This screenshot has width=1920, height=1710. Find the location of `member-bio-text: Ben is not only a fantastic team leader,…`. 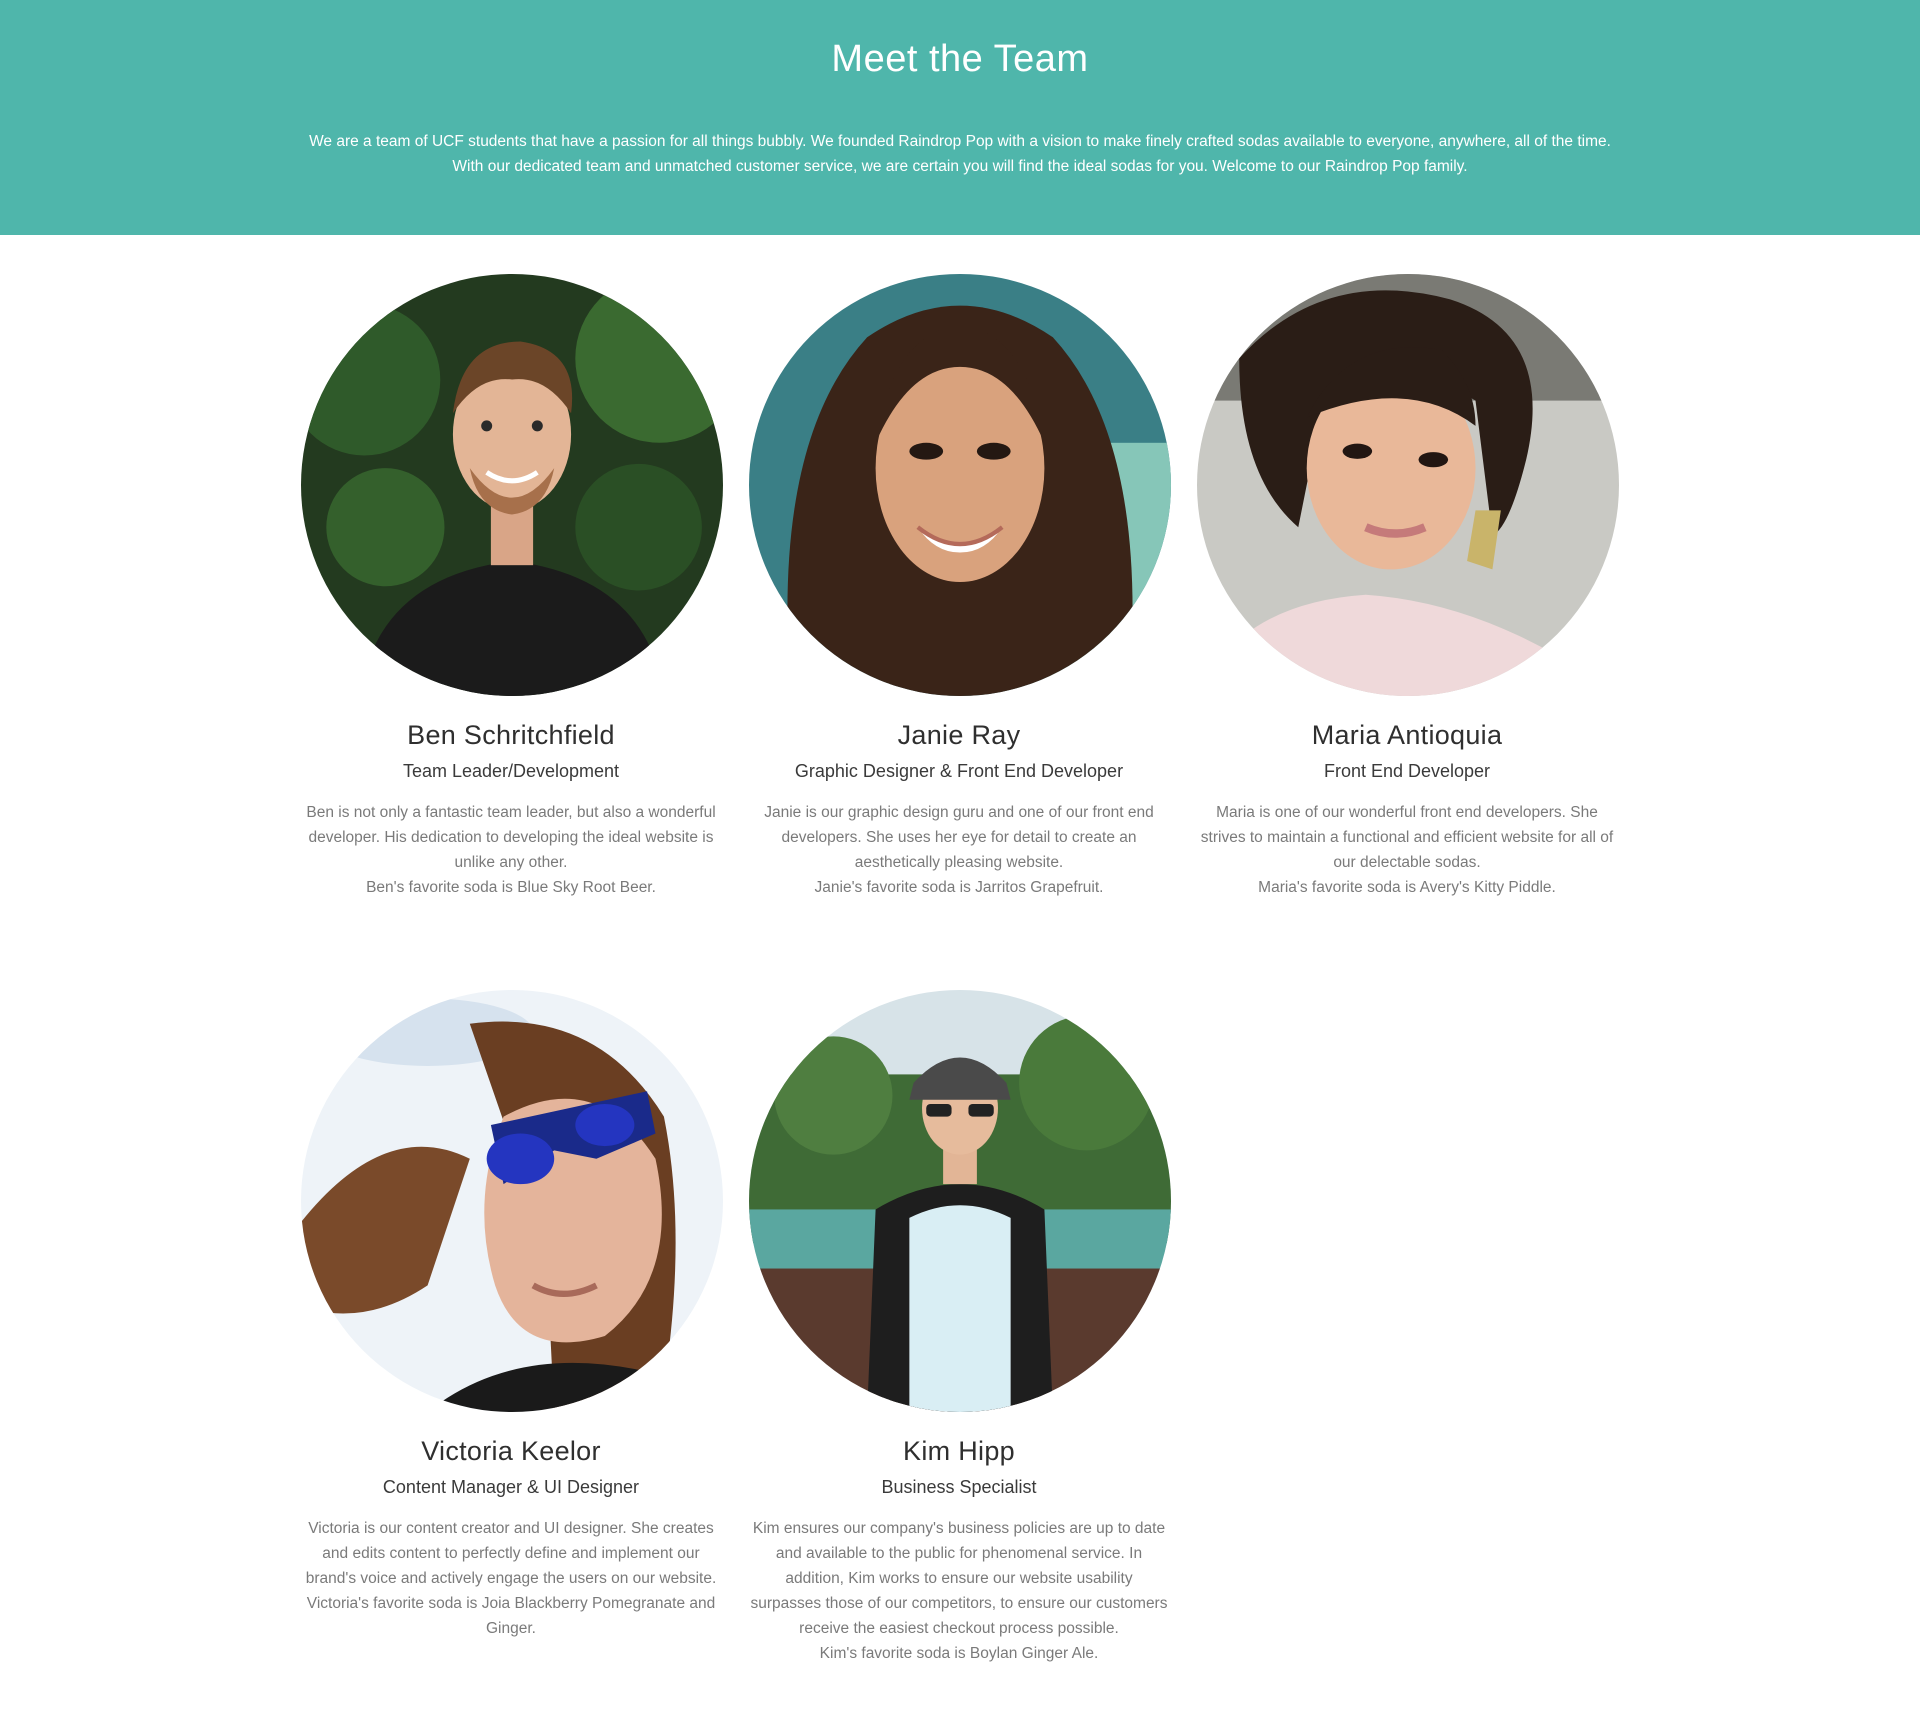

member-bio-text: Ben is not only a fantastic team leader,… is located at coordinates (511, 837).